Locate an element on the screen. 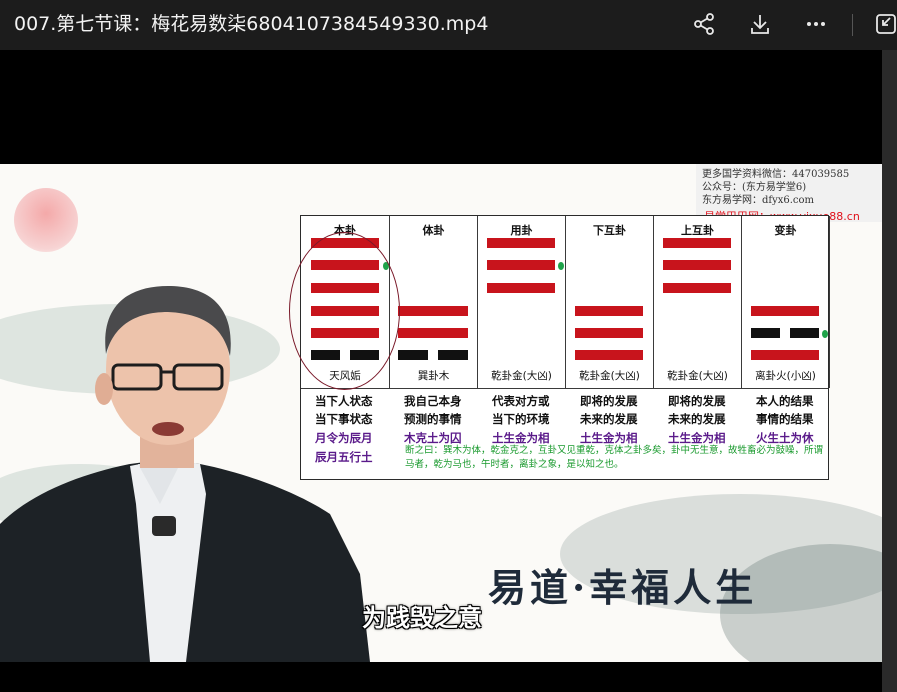 The height and width of the screenshot is (692, 897). divider is located at coordinates (852, 25).